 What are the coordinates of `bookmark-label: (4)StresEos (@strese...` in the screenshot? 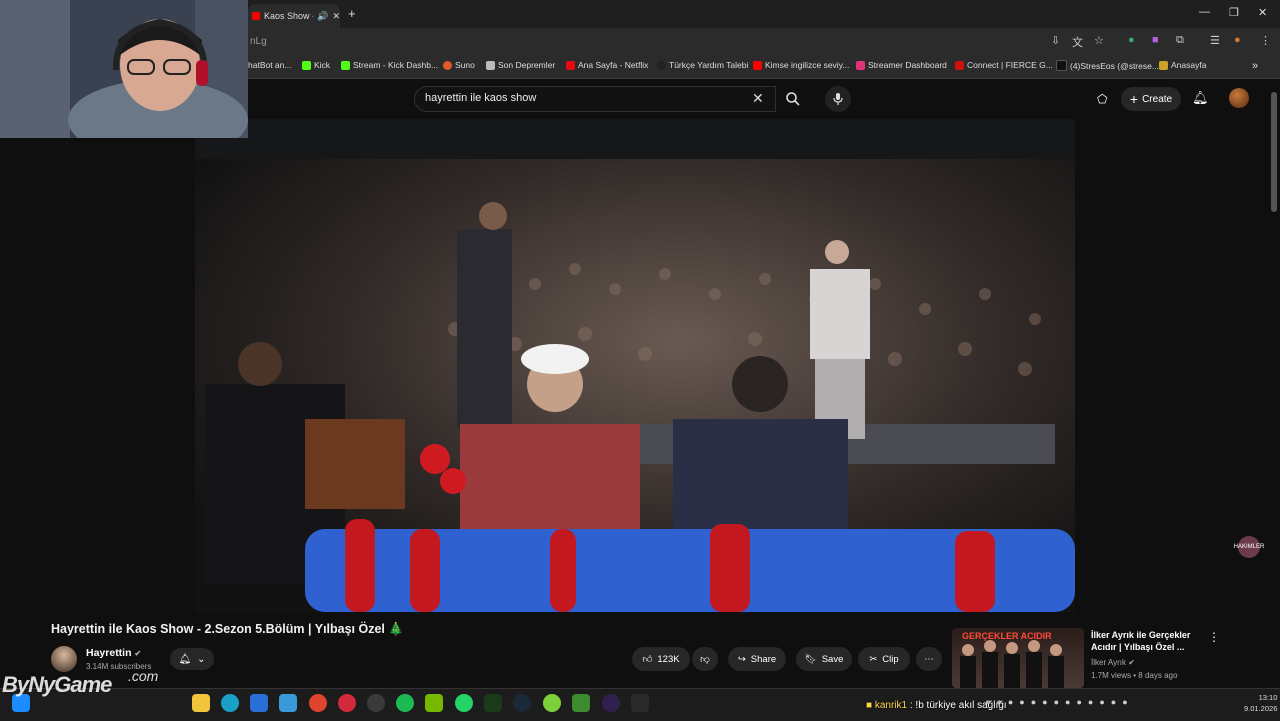 It's located at (1114, 65).